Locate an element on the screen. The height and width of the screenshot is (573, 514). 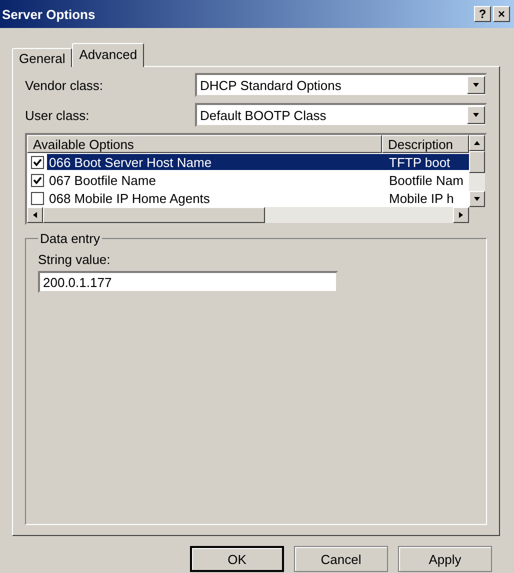
column-header: Description is located at coordinates (425, 144).